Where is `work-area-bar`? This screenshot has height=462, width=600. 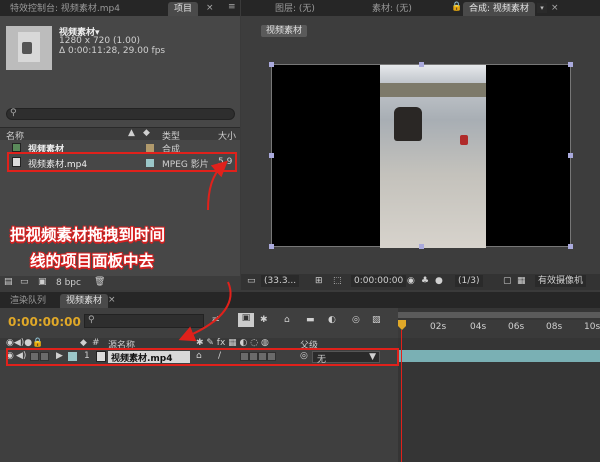
work-area-bar is located at coordinates (499, 315).